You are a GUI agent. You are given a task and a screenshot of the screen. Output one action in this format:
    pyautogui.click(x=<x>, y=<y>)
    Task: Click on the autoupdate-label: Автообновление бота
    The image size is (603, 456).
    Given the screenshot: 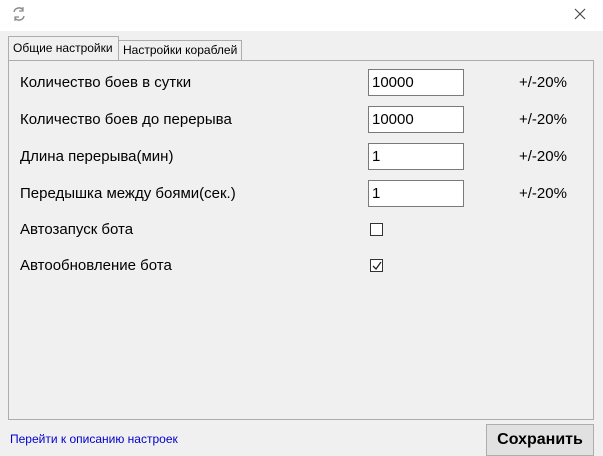 What is the action you would take?
    pyautogui.click(x=96, y=265)
    